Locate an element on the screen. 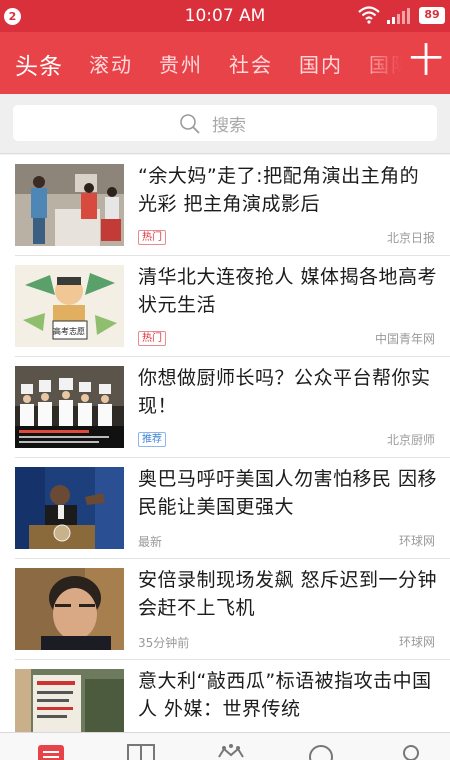  nav-vip is located at coordinates (229, 746).